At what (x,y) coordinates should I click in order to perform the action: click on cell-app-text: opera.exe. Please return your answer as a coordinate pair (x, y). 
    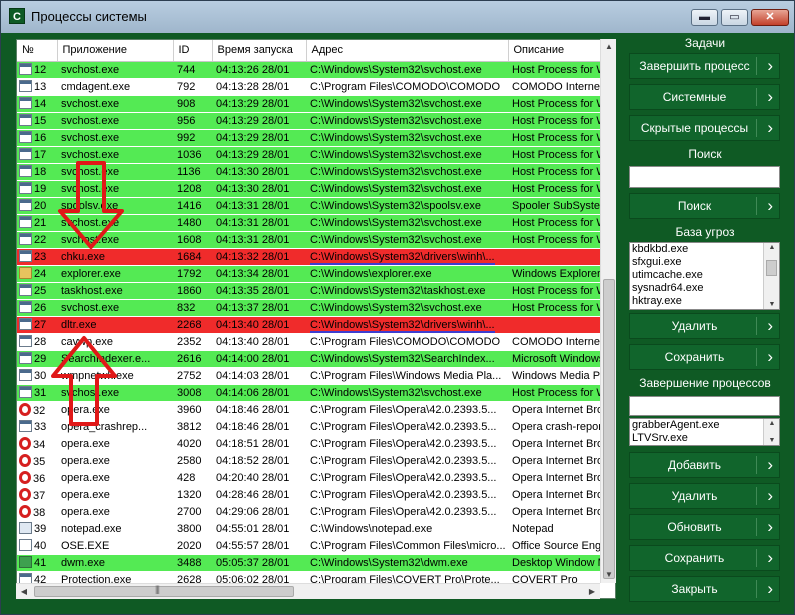
    Looking at the image, I should click on (85, 409).